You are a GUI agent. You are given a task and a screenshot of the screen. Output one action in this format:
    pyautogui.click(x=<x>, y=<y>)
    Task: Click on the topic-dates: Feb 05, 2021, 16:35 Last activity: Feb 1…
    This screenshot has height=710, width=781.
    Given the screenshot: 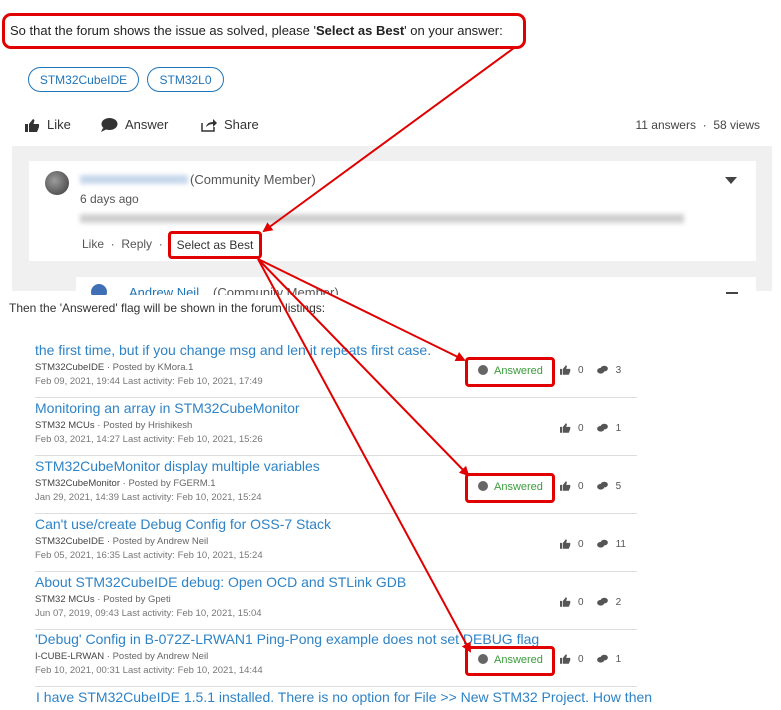 What is the action you would take?
    pyautogui.click(x=149, y=555)
    